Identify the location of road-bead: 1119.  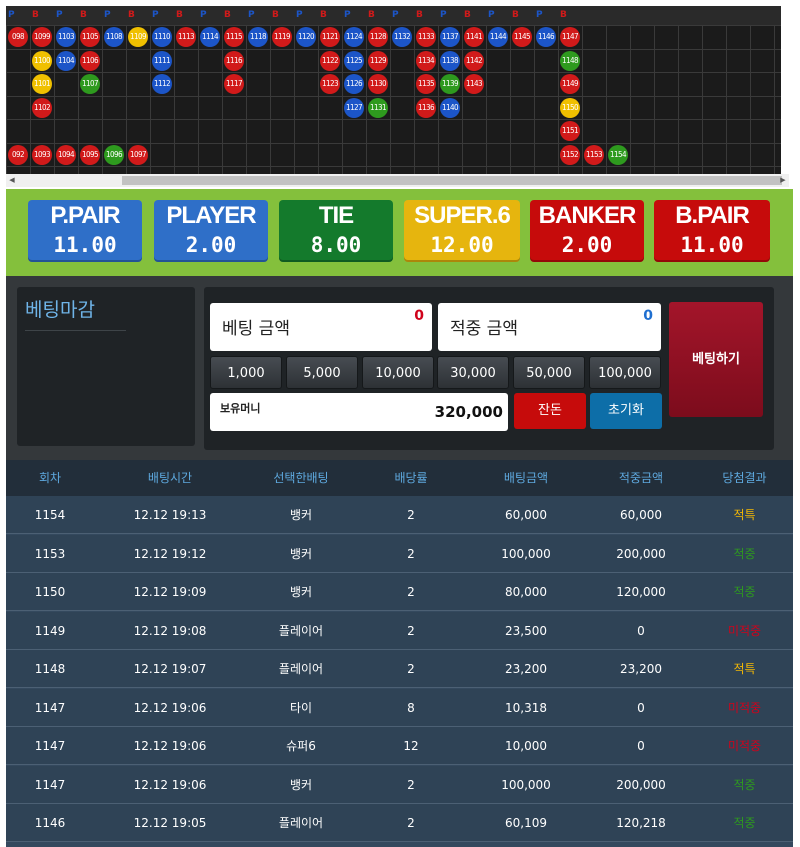
(282, 37).